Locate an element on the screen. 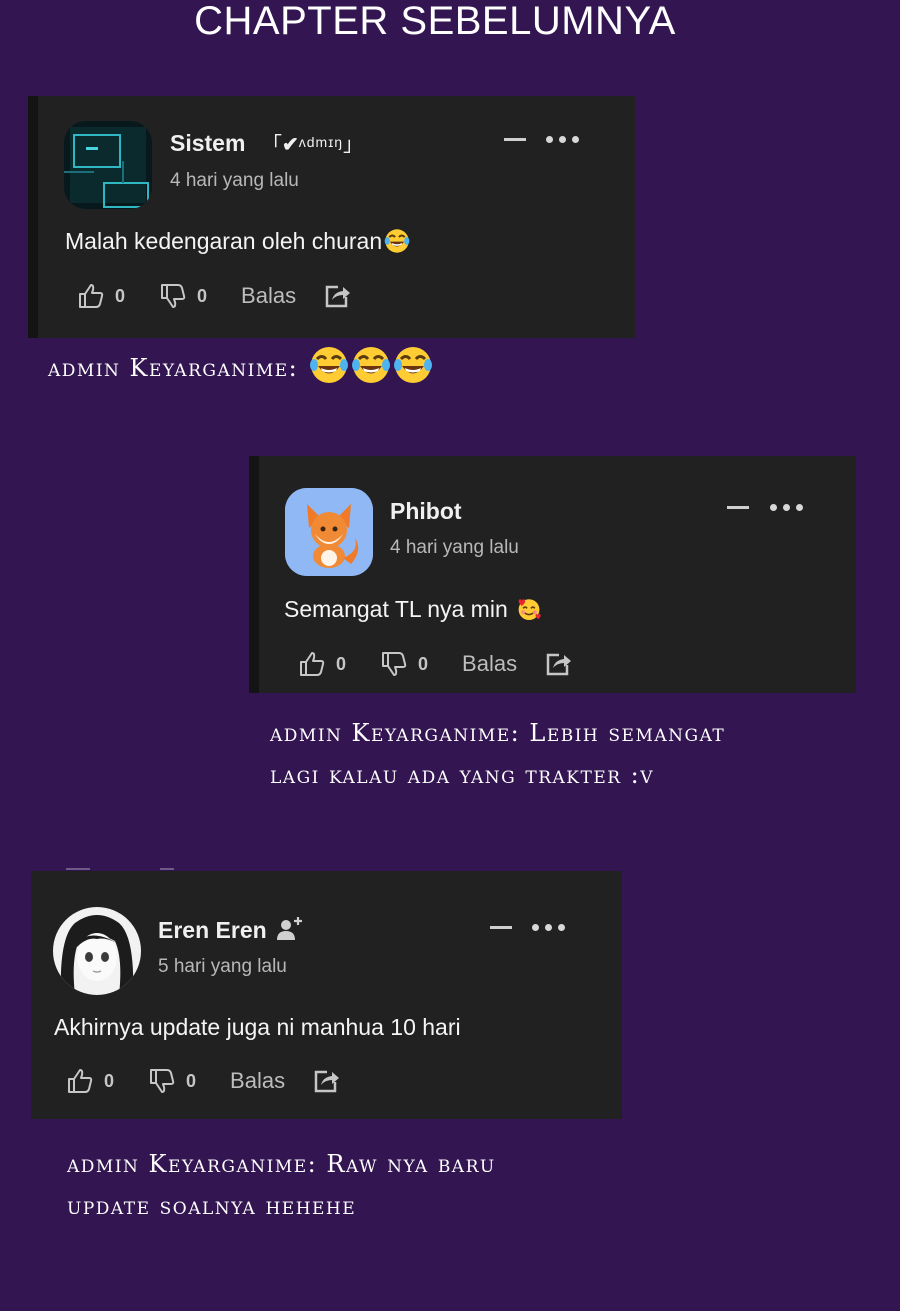 Image resolution: width=900 pixels, height=1311 pixels. admin-reply-line-2: lagi kalau ada yang trakter :v is located at coordinates (462, 775).